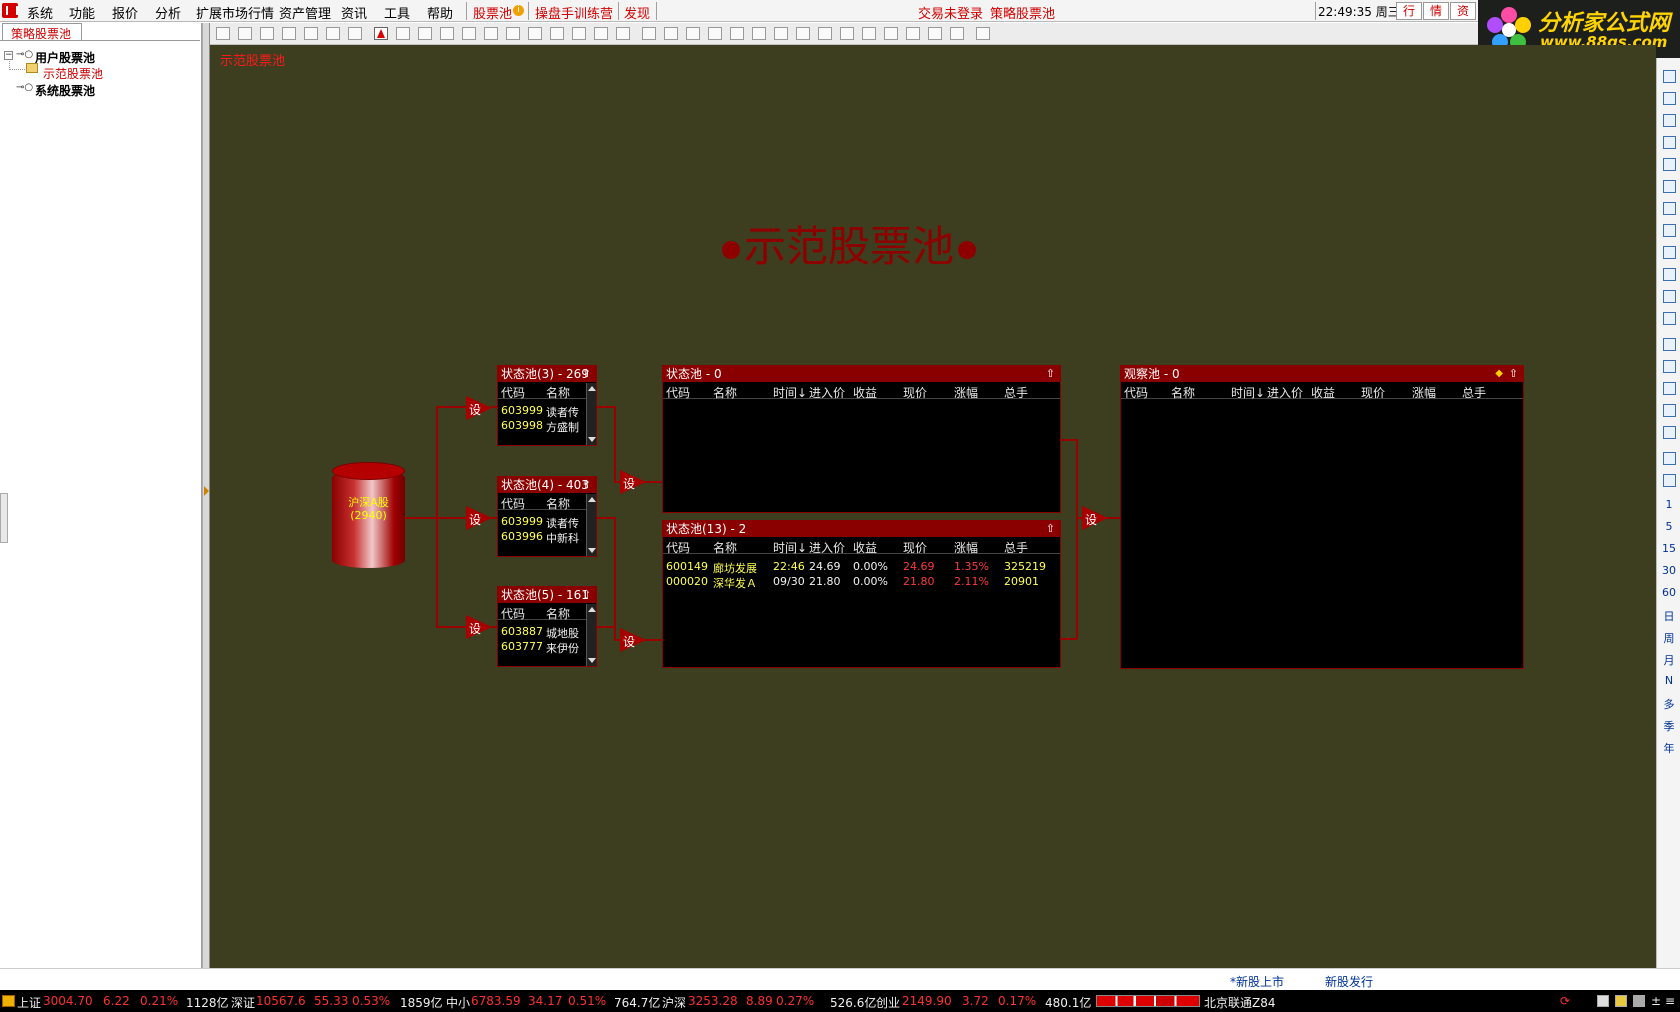  Describe the element at coordinates (1668, 660) in the screenshot. I see `period-month: 月` at that location.